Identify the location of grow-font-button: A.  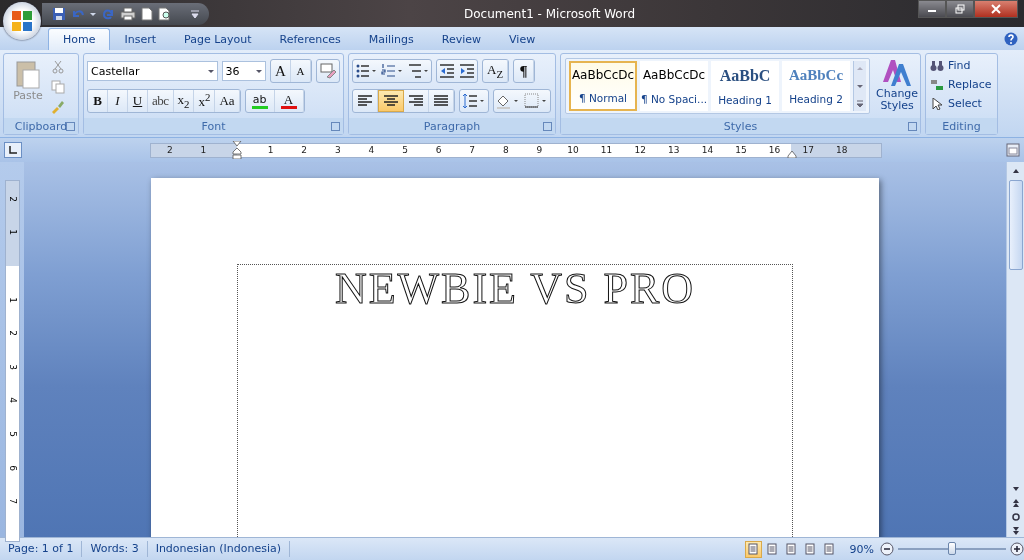
(281, 71).